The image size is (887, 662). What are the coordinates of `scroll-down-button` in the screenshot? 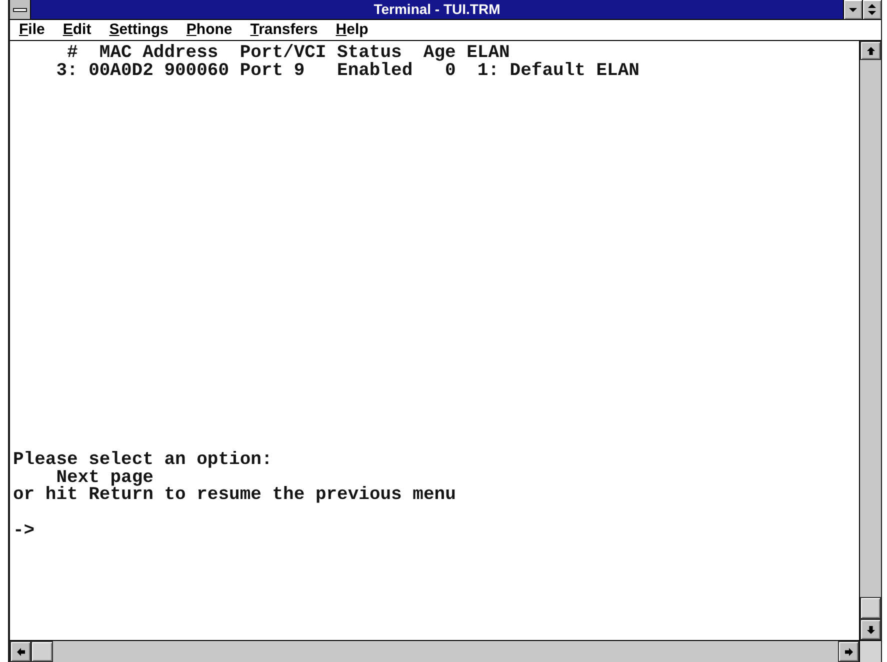 It's located at (870, 629).